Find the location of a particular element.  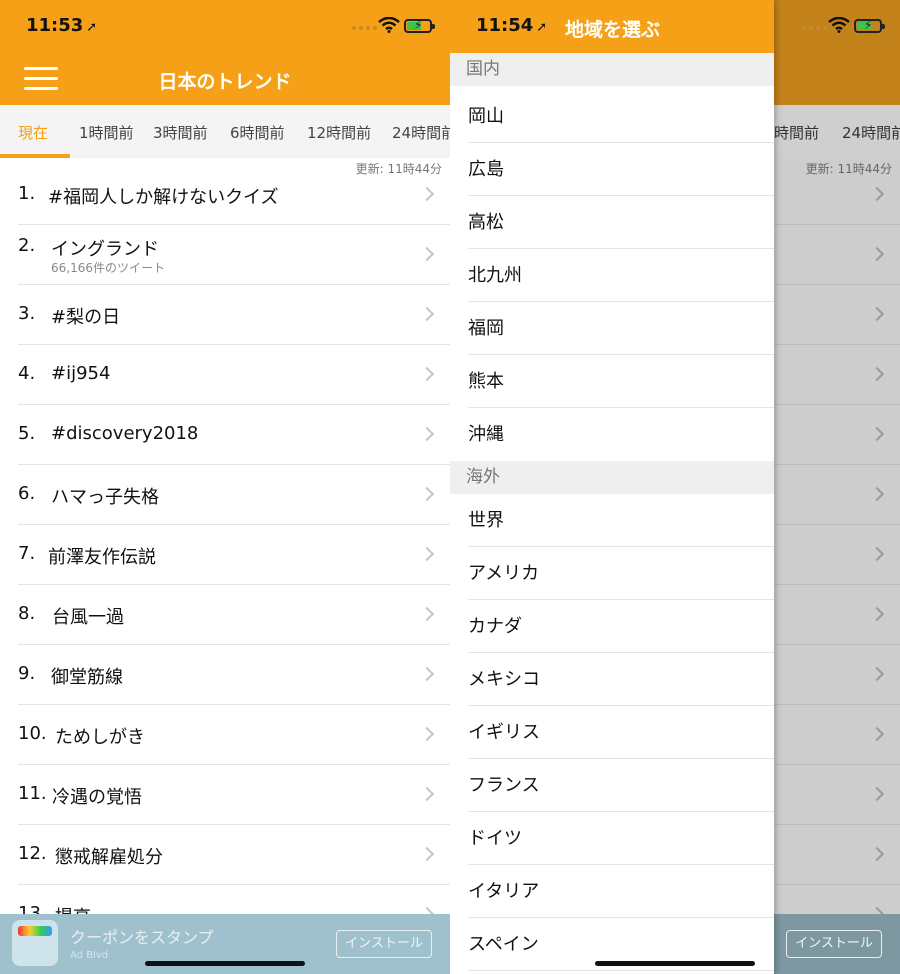

trend-label: 前澤友作伝説 is located at coordinates (102, 557).